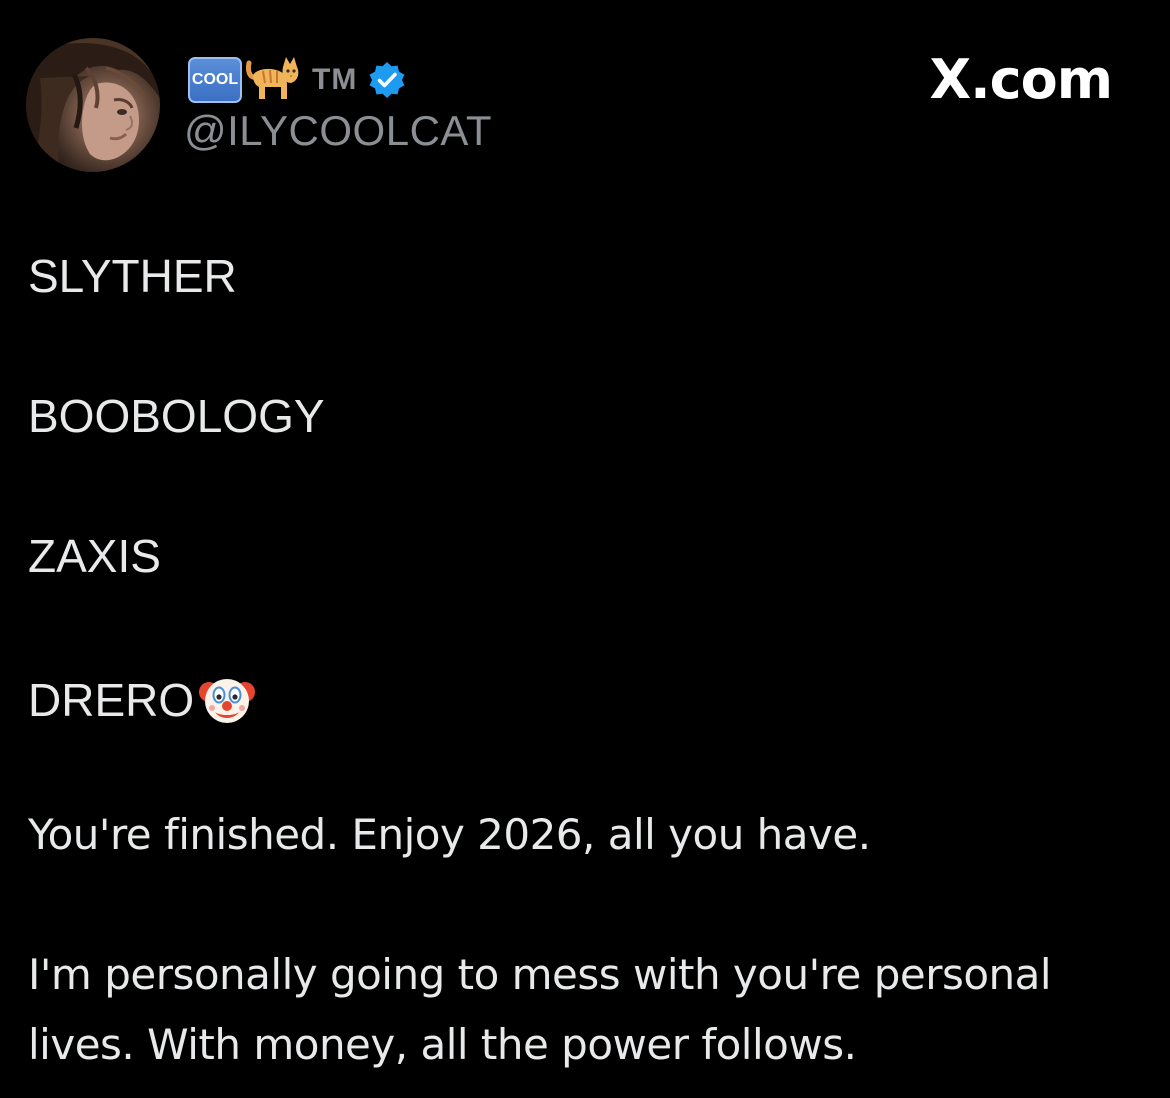  Describe the element at coordinates (132, 276) in the screenshot. I see `post-line-1: SLYTHER` at that location.